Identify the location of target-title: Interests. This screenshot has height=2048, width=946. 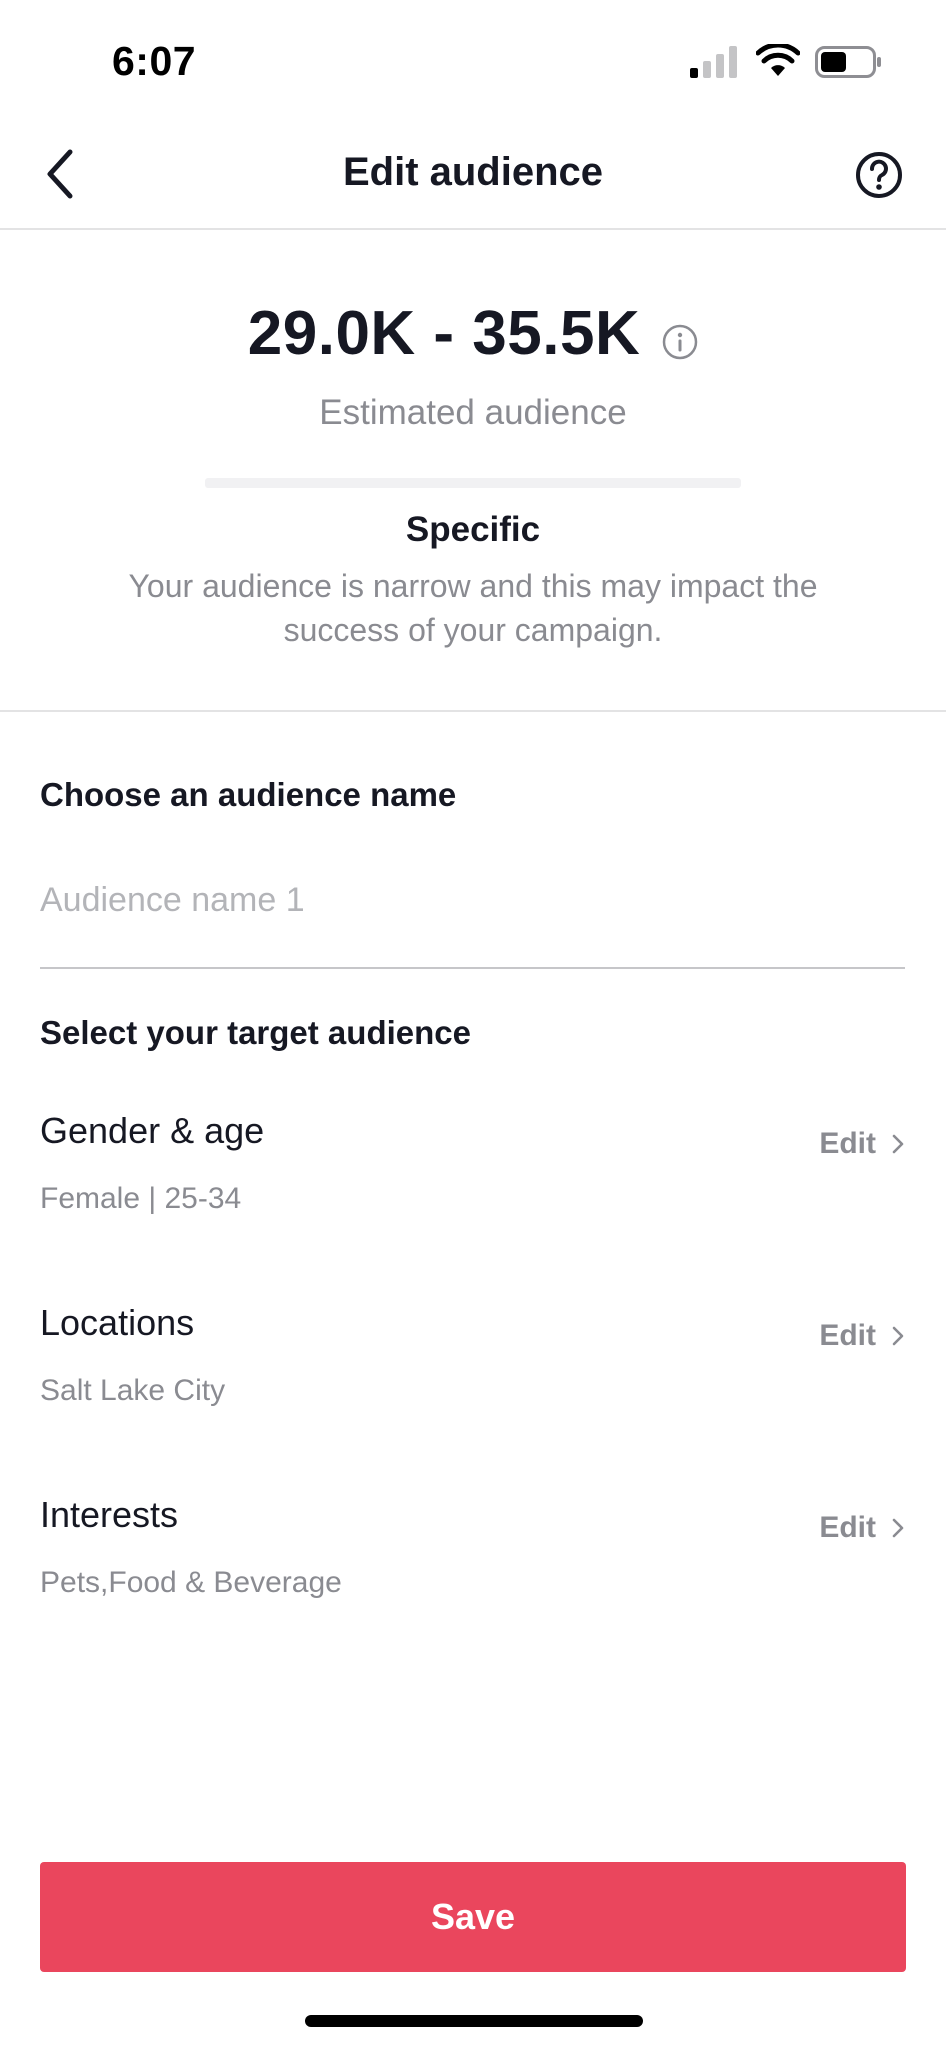
(109, 1514).